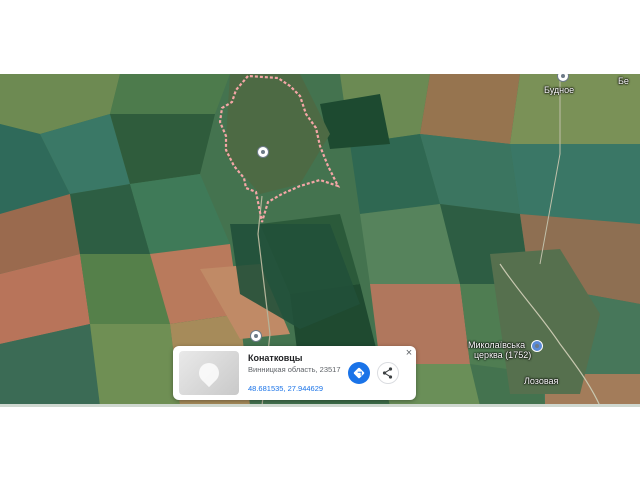 Image resolution: width=640 pixels, height=480 pixels. I want to click on place-photo-thumbnail, so click(209, 373).